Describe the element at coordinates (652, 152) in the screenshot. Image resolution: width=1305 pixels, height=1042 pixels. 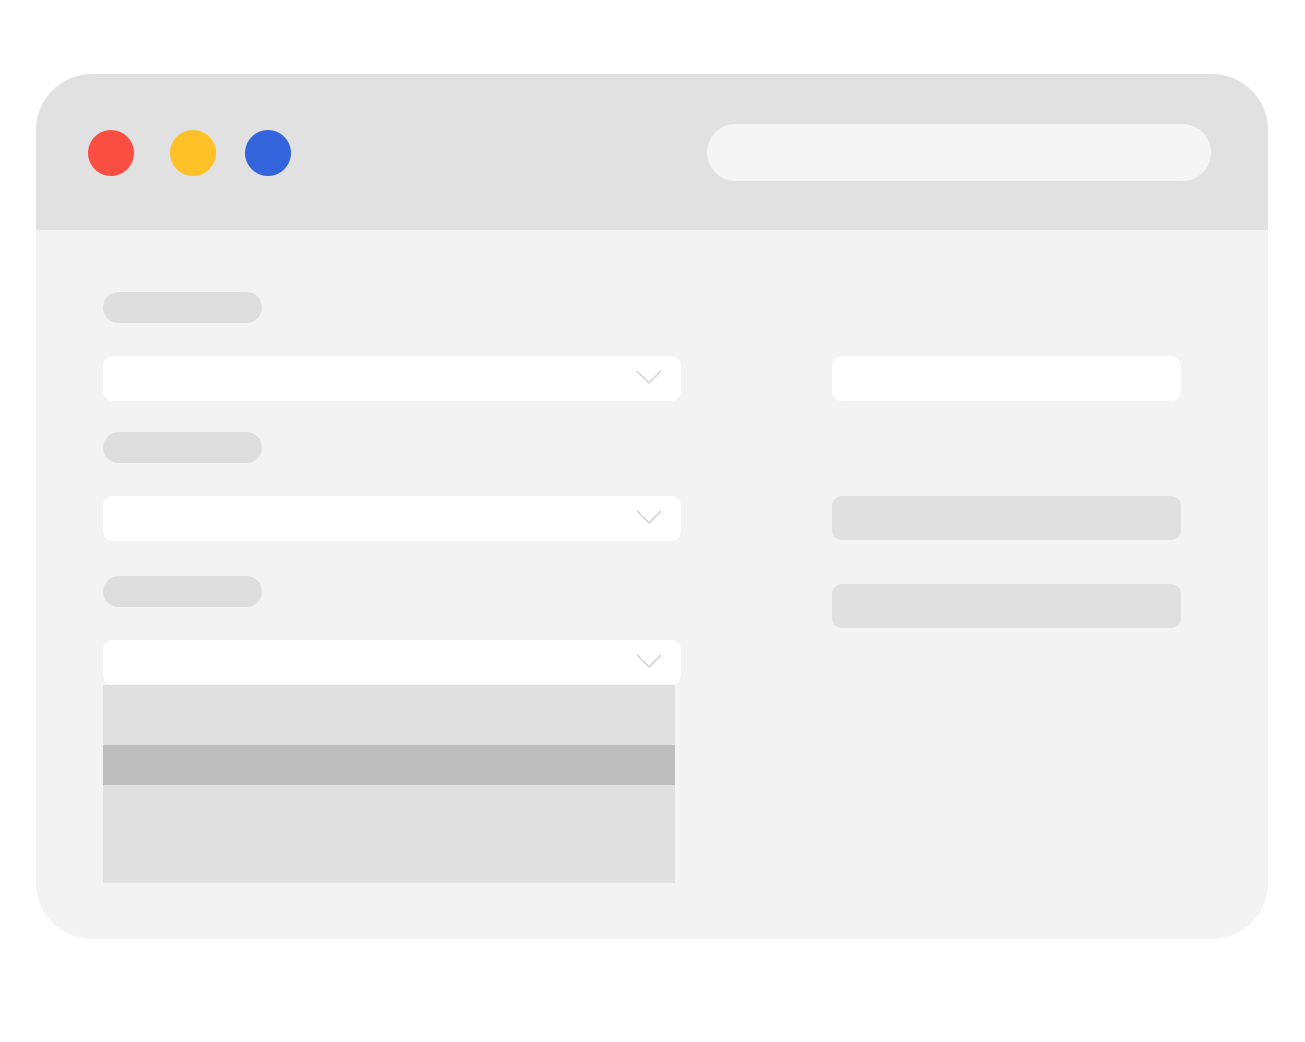
I see `window-titlebar` at that location.